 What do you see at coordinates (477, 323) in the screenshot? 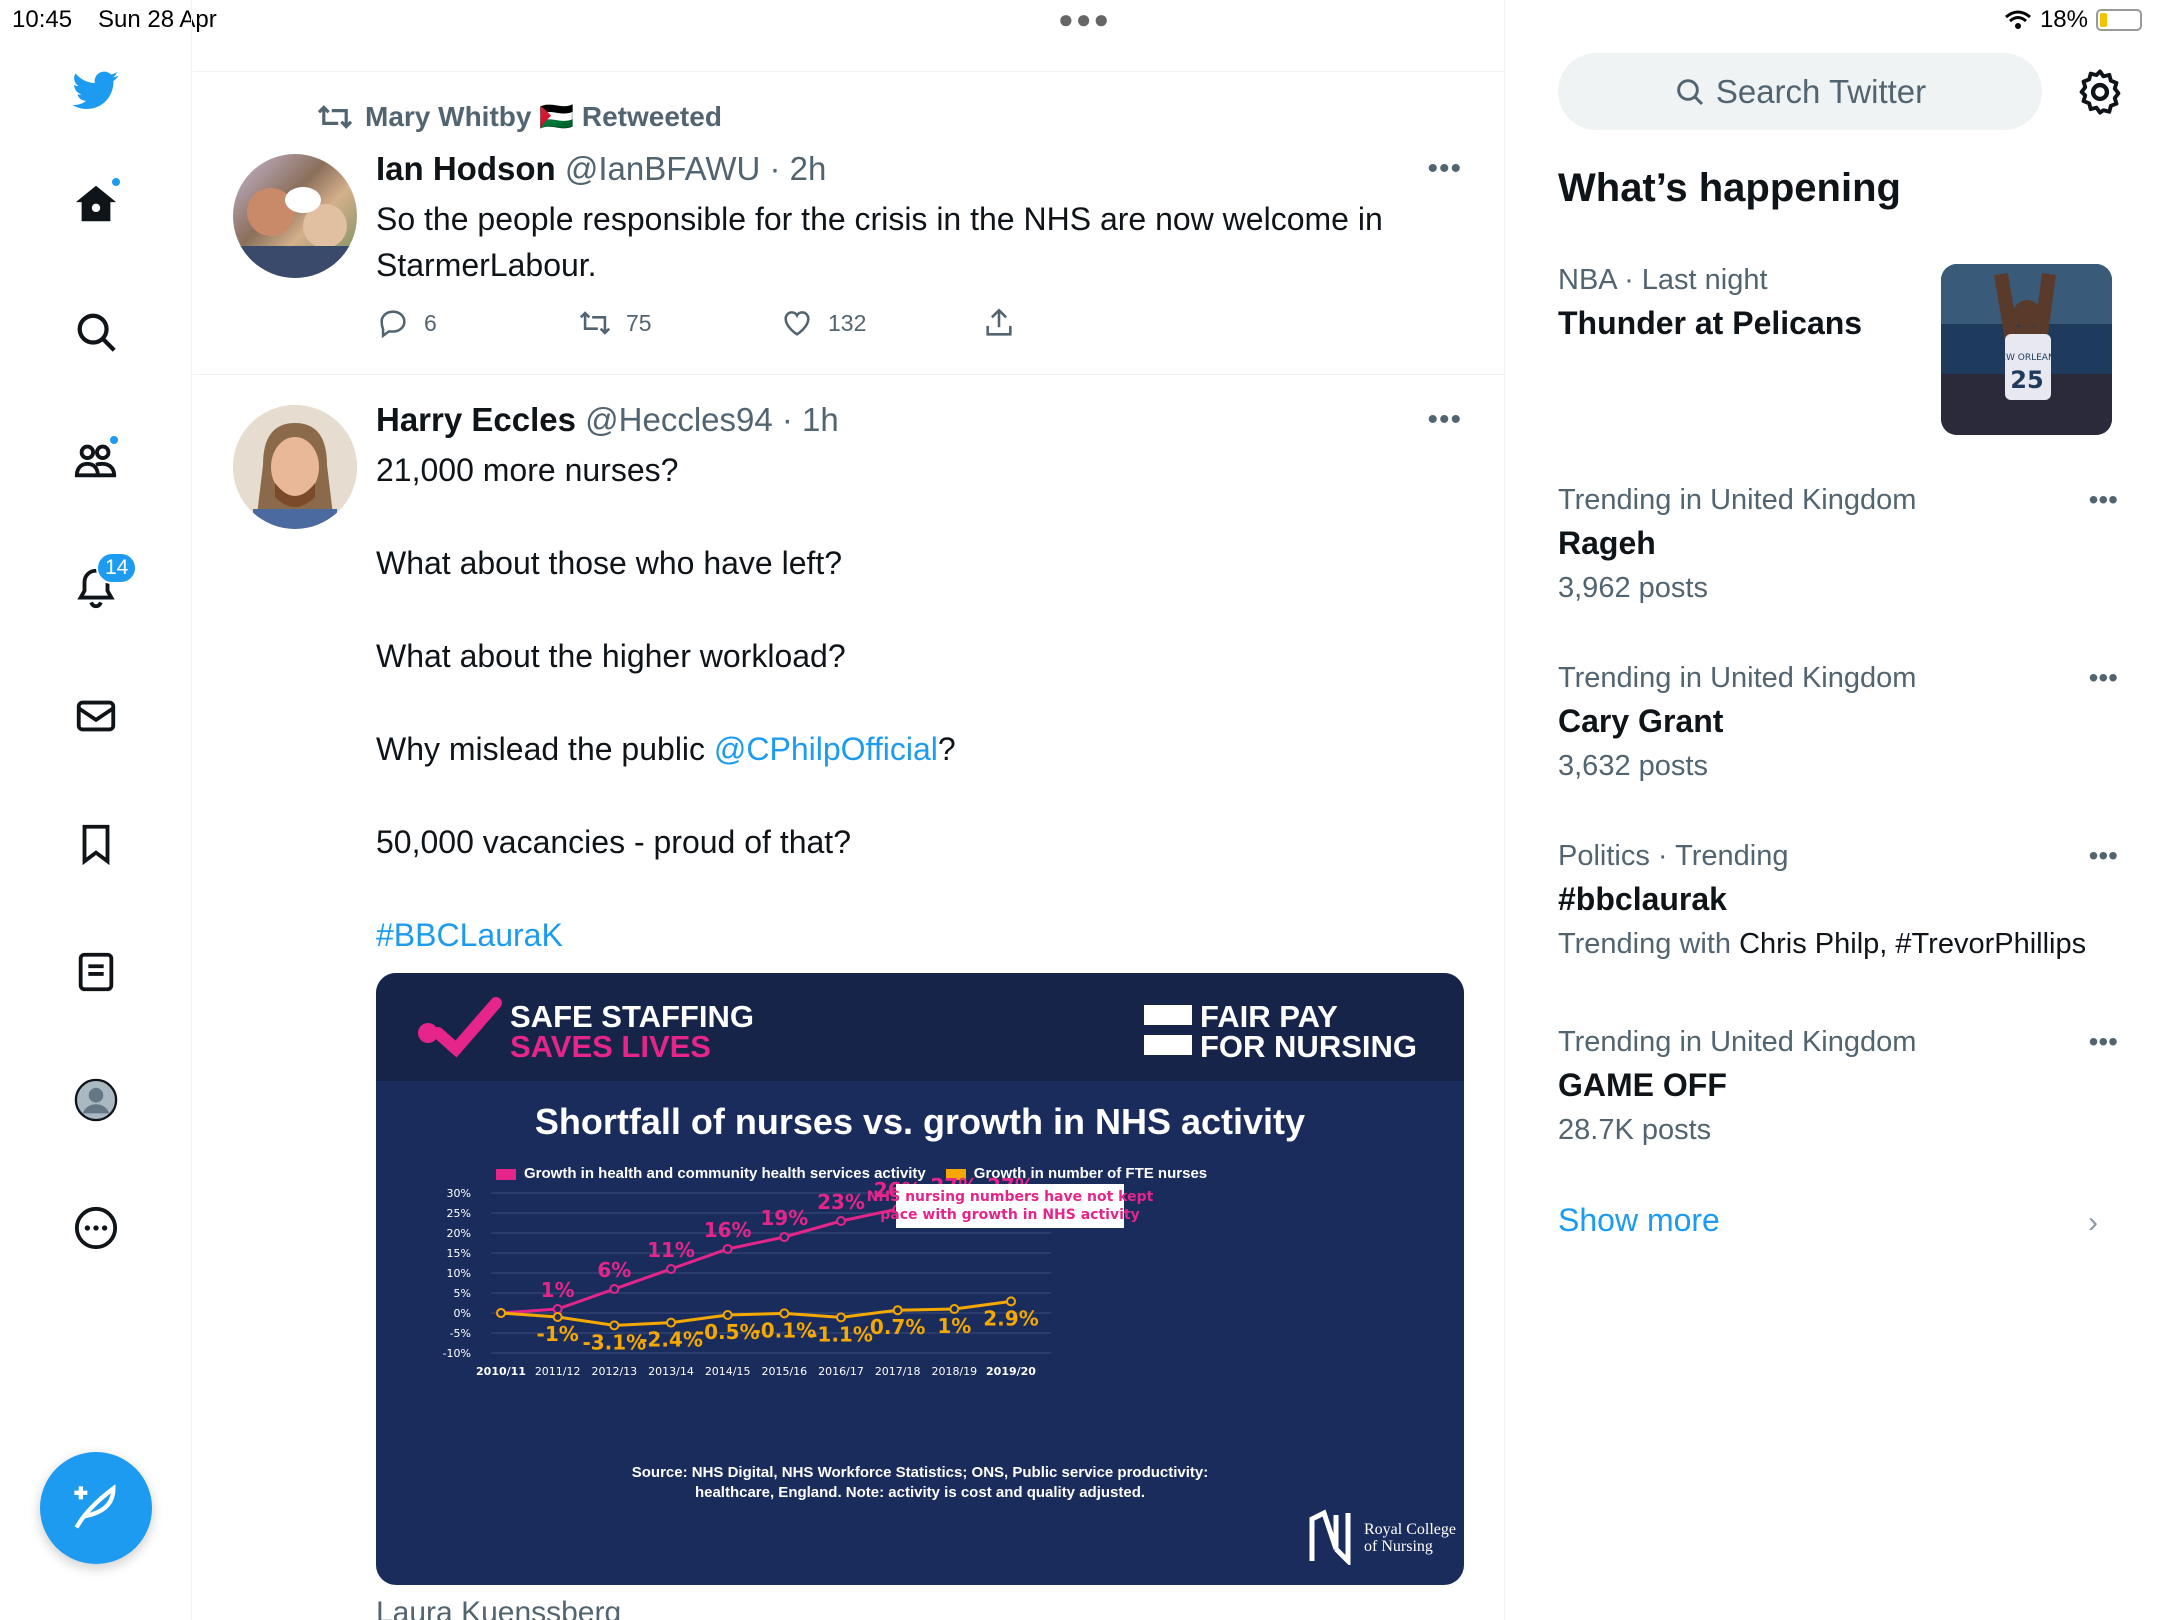
I see `reply-button: 6` at bounding box center [477, 323].